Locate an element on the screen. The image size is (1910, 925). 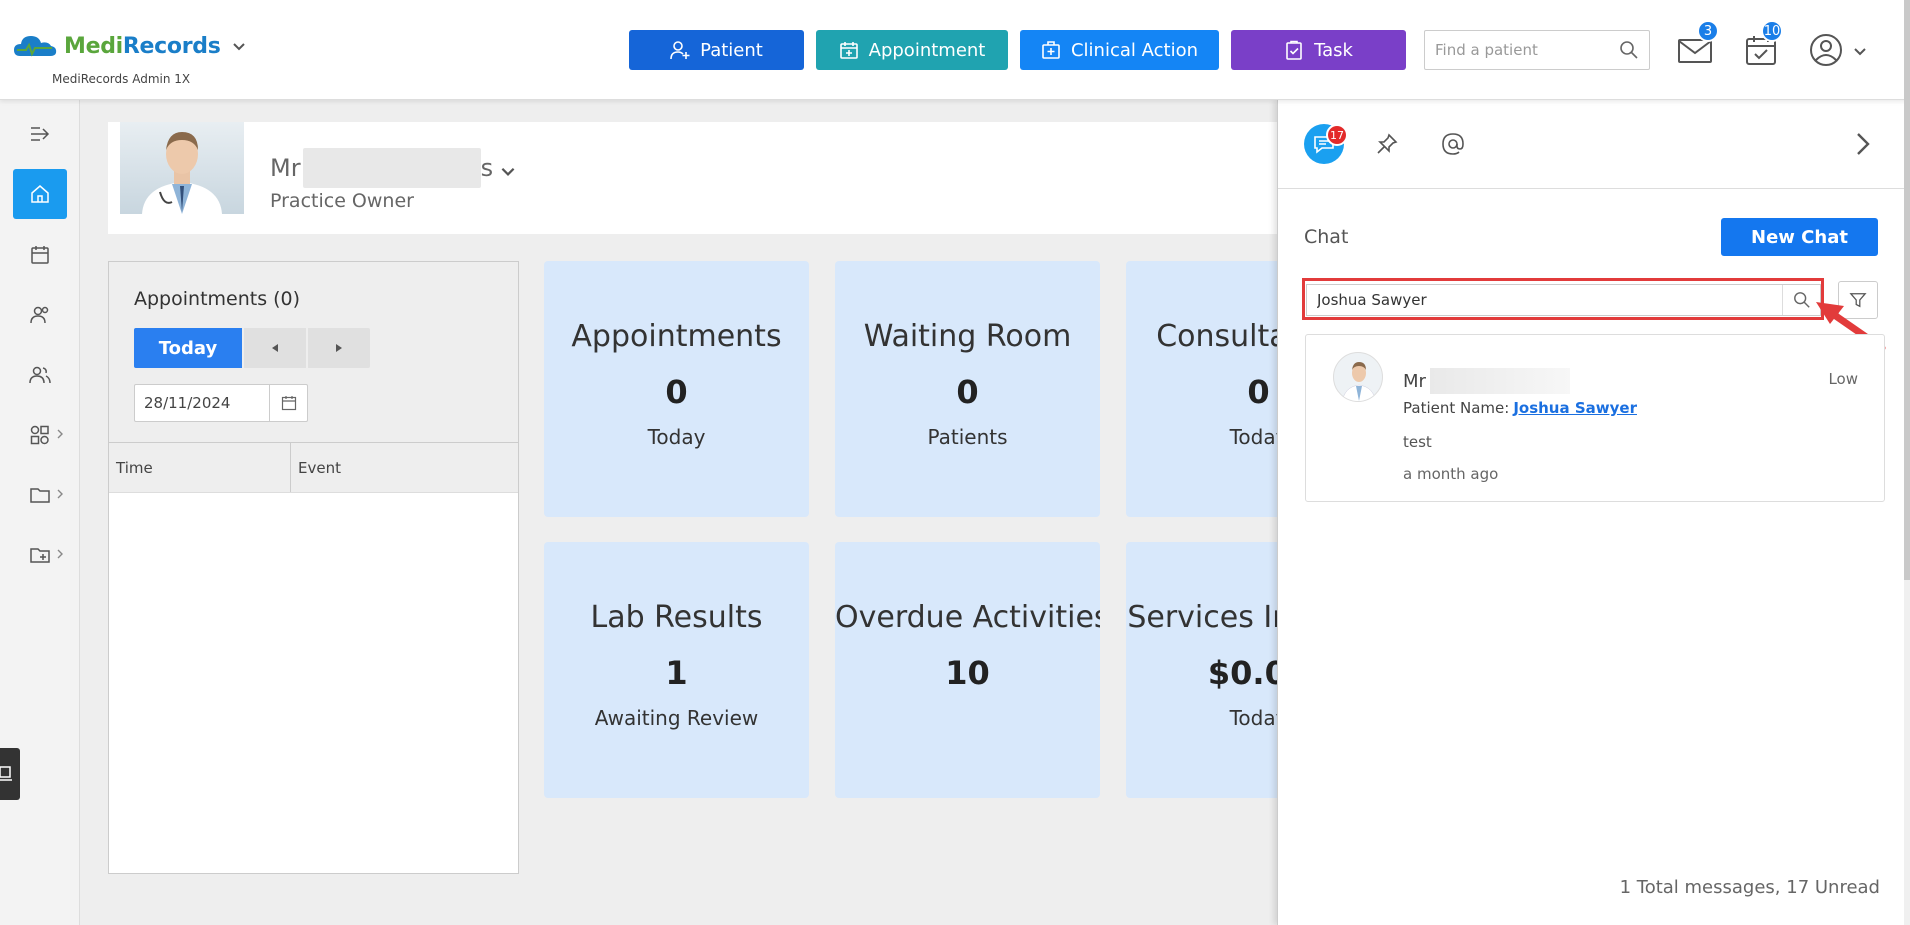
previous-day-button is located at coordinates (275, 348).